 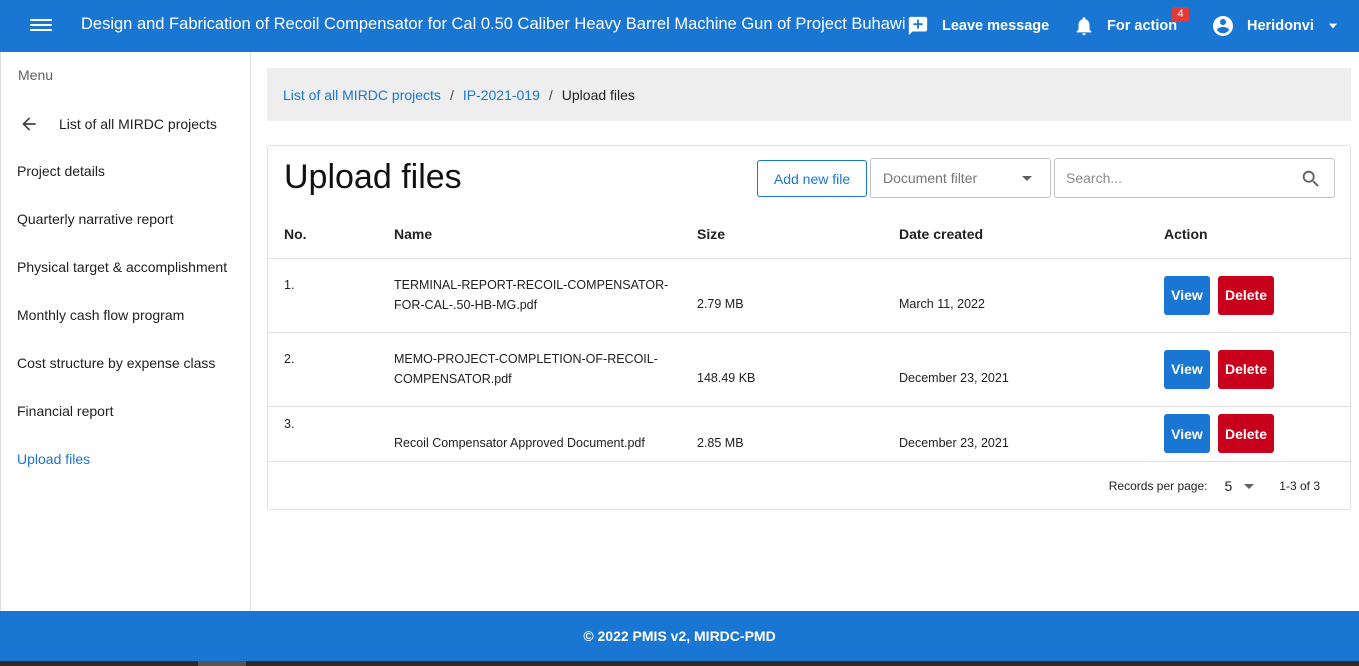 I want to click on add-new-file-button: Add new file, so click(x=812, y=178).